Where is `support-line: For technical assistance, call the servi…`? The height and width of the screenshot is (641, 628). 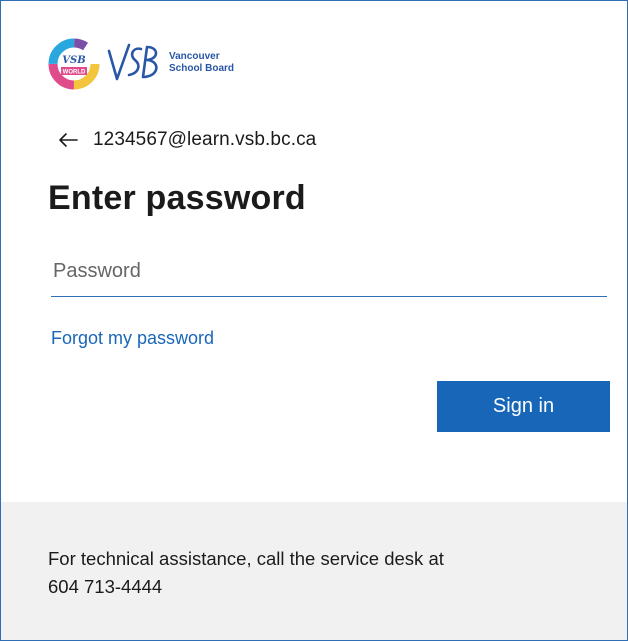 support-line: For technical assistance, call the servi… is located at coordinates (246, 558).